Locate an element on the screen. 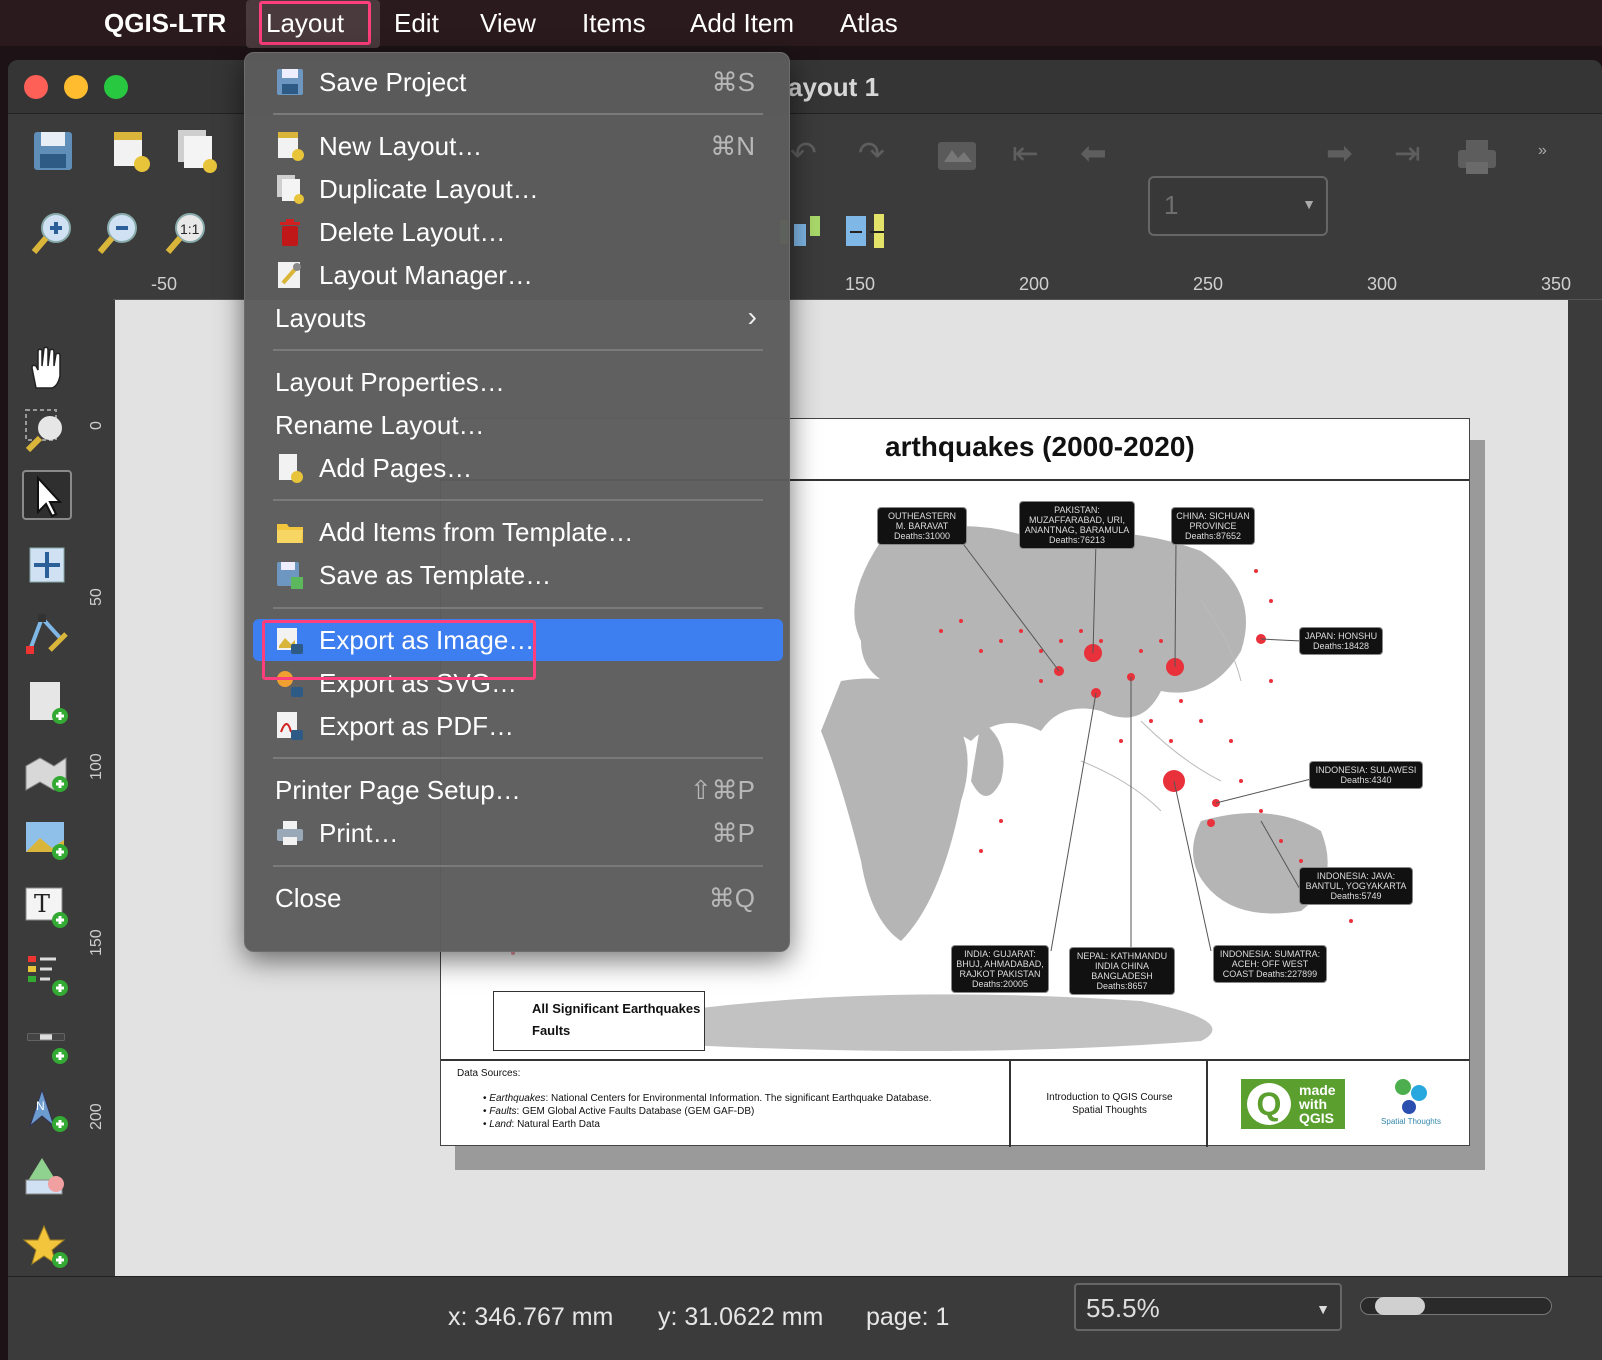  export-image-annotation-box is located at coordinates (399, 650).